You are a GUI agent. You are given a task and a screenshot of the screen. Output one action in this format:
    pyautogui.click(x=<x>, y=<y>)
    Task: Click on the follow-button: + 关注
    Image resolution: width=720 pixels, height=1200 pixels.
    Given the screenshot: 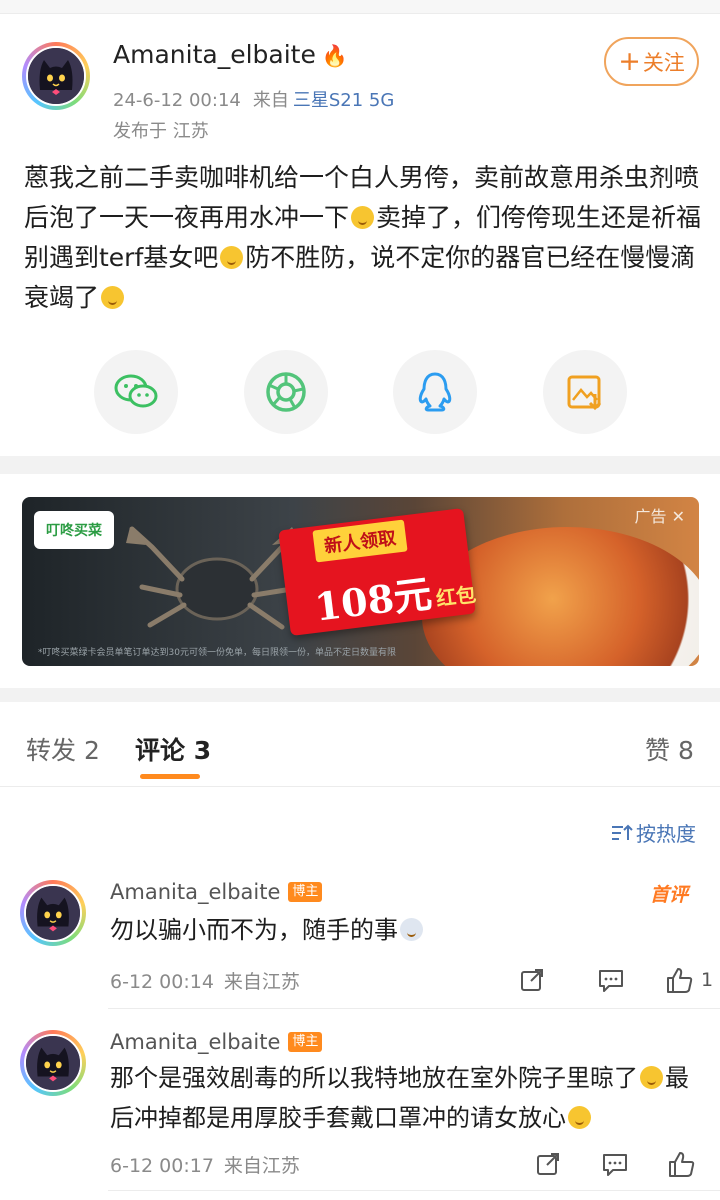 What is the action you would take?
    pyautogui.click(x=651, y=61)
    